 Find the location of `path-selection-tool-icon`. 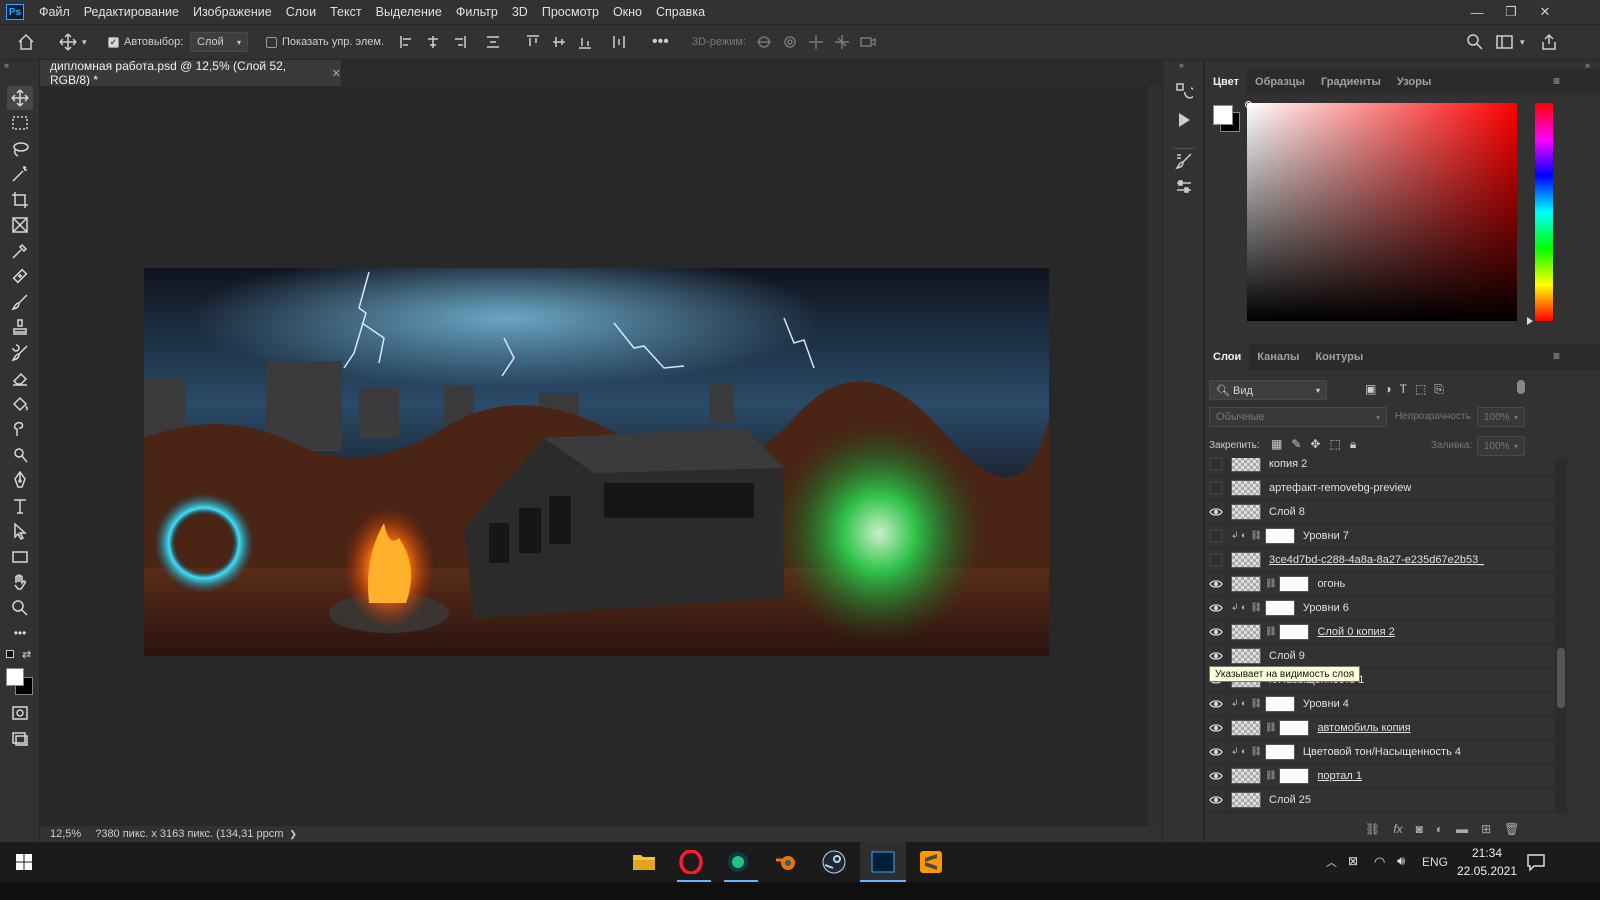

path-selection-tool-icon is located at coordinates (20, 531).